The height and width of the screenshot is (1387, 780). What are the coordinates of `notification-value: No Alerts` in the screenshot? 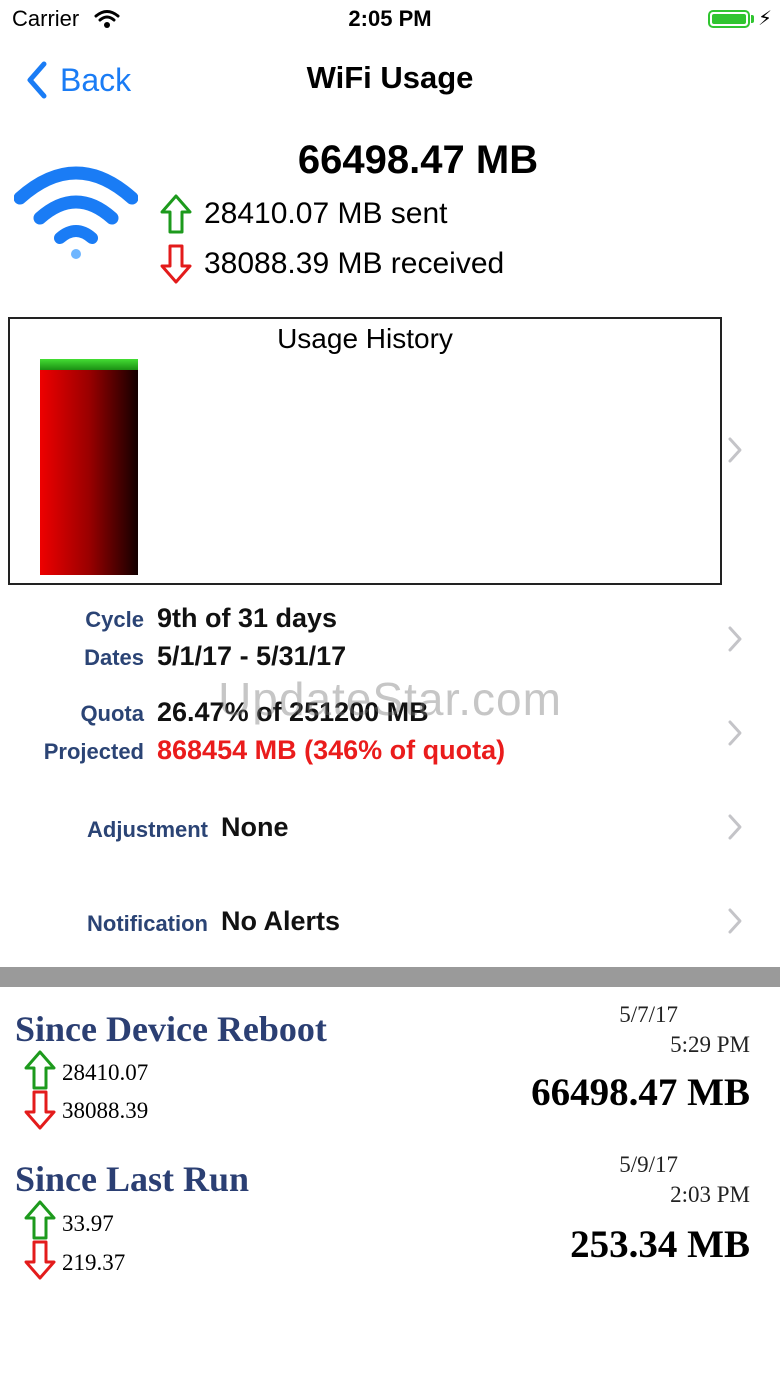 It's located at (281, 921).